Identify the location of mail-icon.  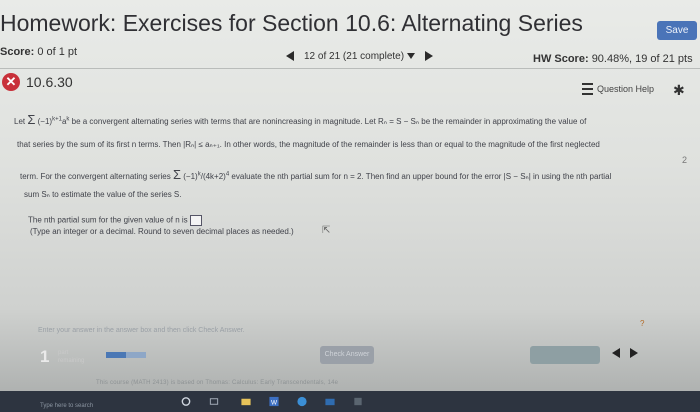
(330, 401).